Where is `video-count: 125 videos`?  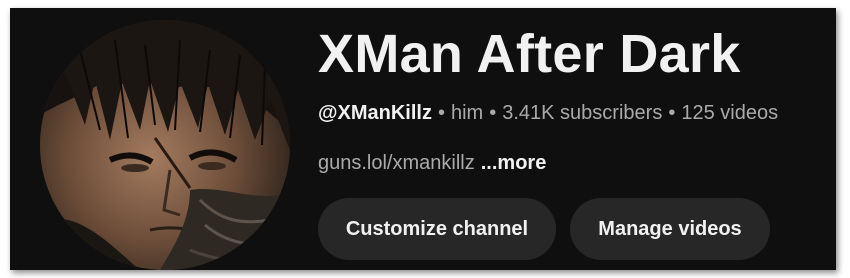
video-count: 125 videos is located at coordinates (730, 113).